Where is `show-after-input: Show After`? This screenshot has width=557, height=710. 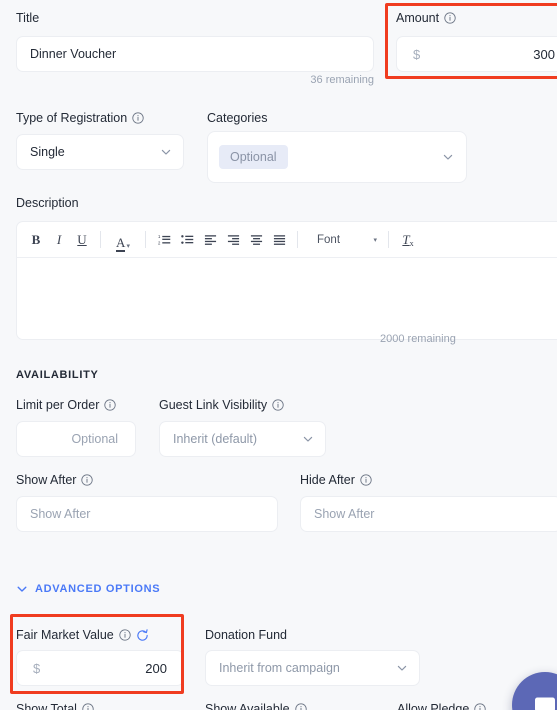
show-after-input: Show After is located at coordinates (147, 514).